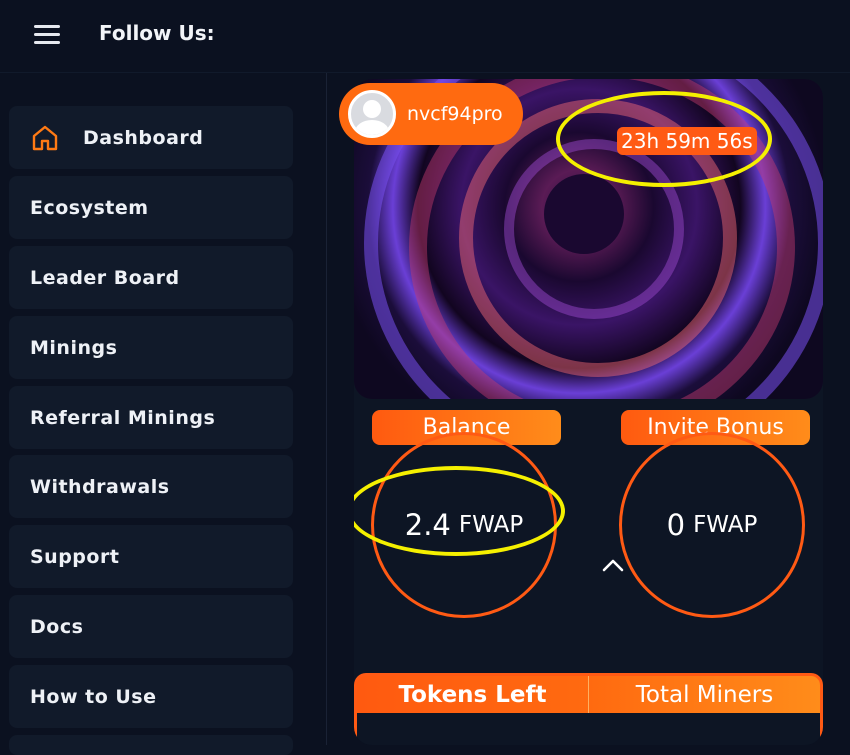  I want to click on sidebar-item-docs: Docs, so click(151, 626).